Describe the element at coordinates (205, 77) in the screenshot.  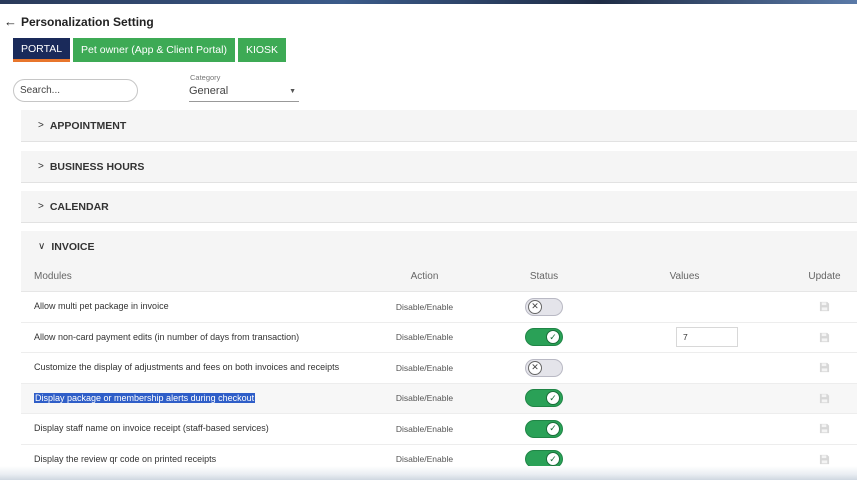
I see `category-label: Category` at that location.